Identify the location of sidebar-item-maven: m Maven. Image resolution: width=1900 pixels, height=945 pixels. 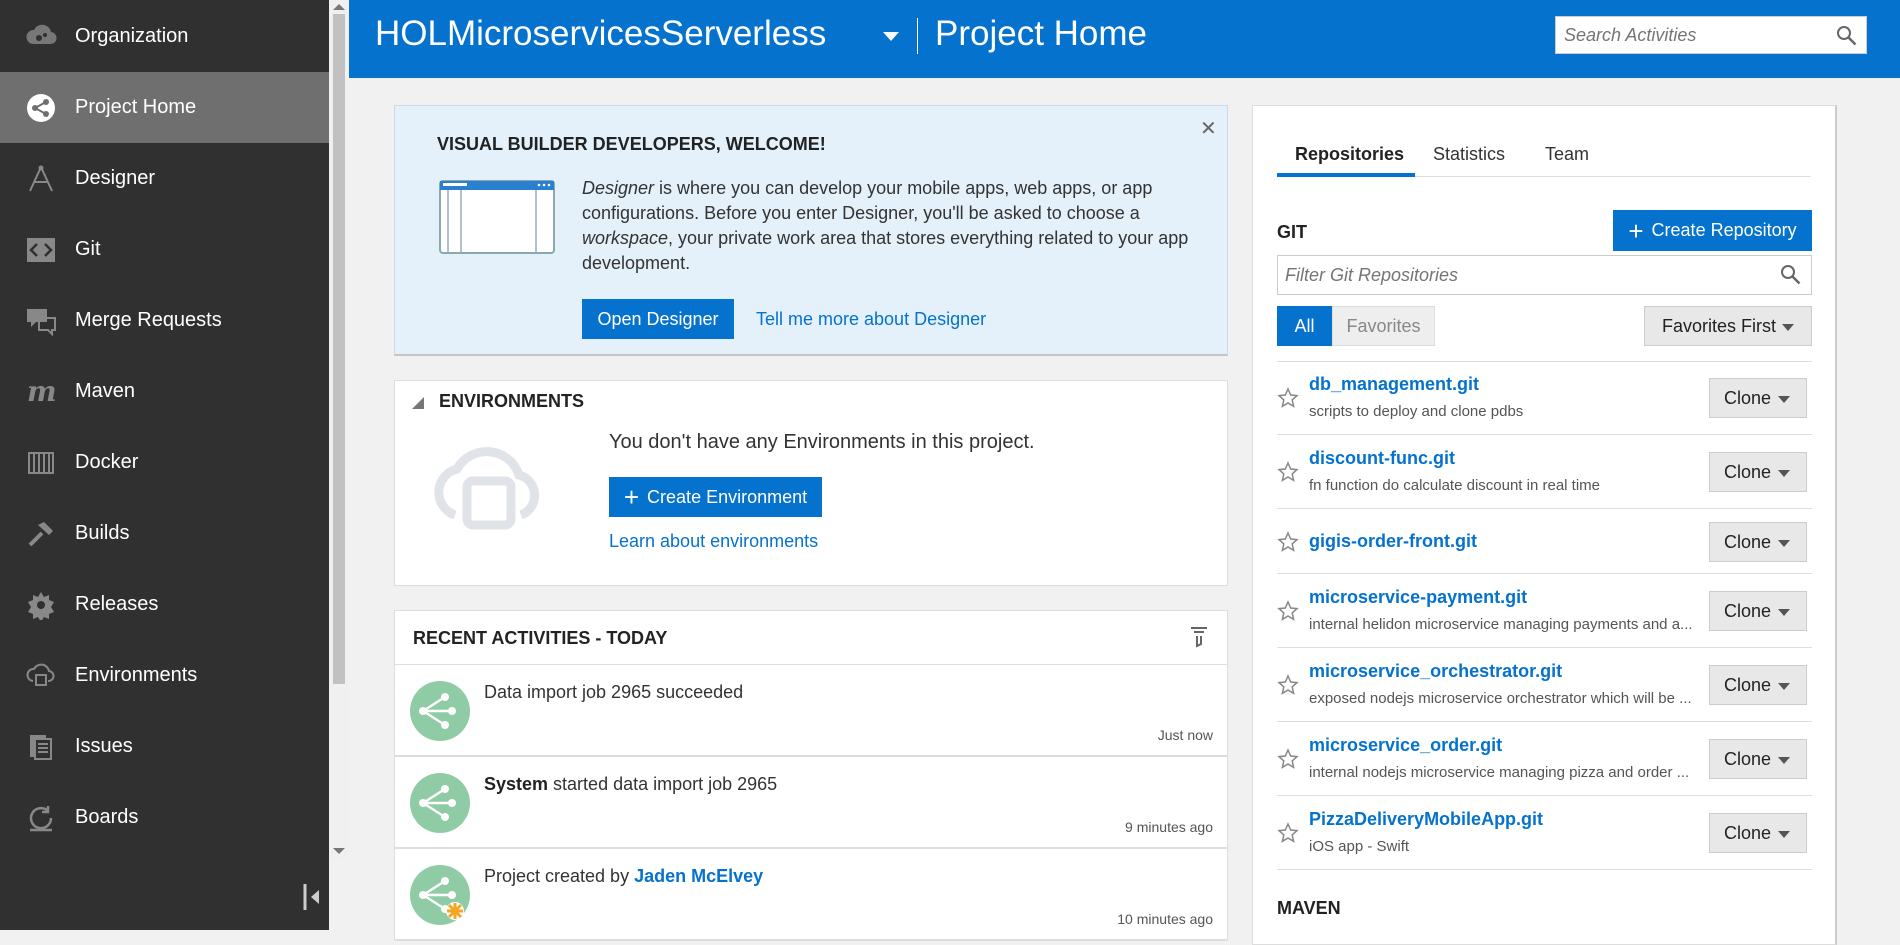
(164, 391).